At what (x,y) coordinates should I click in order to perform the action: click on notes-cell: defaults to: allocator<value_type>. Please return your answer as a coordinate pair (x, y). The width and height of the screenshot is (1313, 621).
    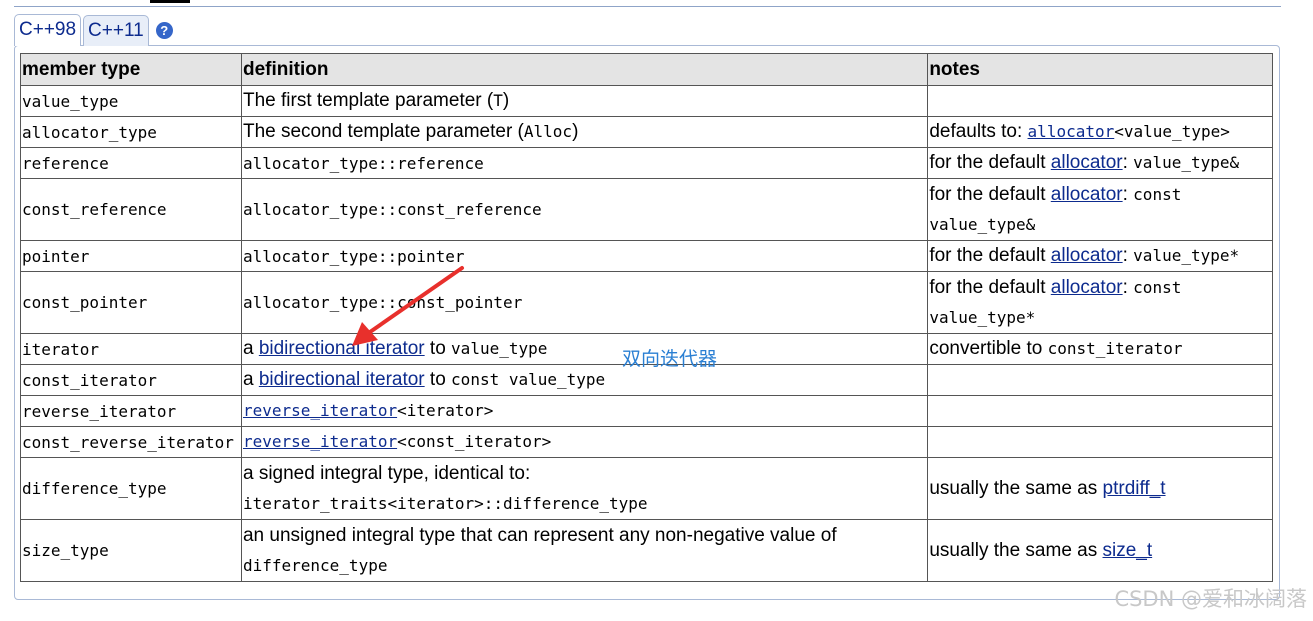
    Looking at the image, I should click on (1100, 132).